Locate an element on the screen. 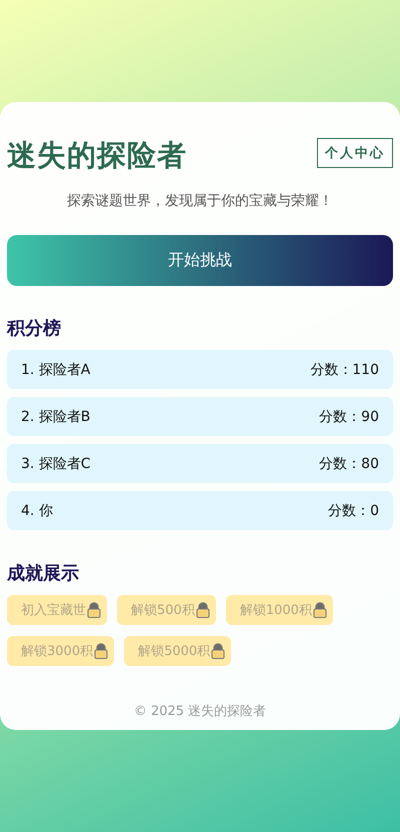  section-heading: 积分榜 is located at coordinates (34, 328).